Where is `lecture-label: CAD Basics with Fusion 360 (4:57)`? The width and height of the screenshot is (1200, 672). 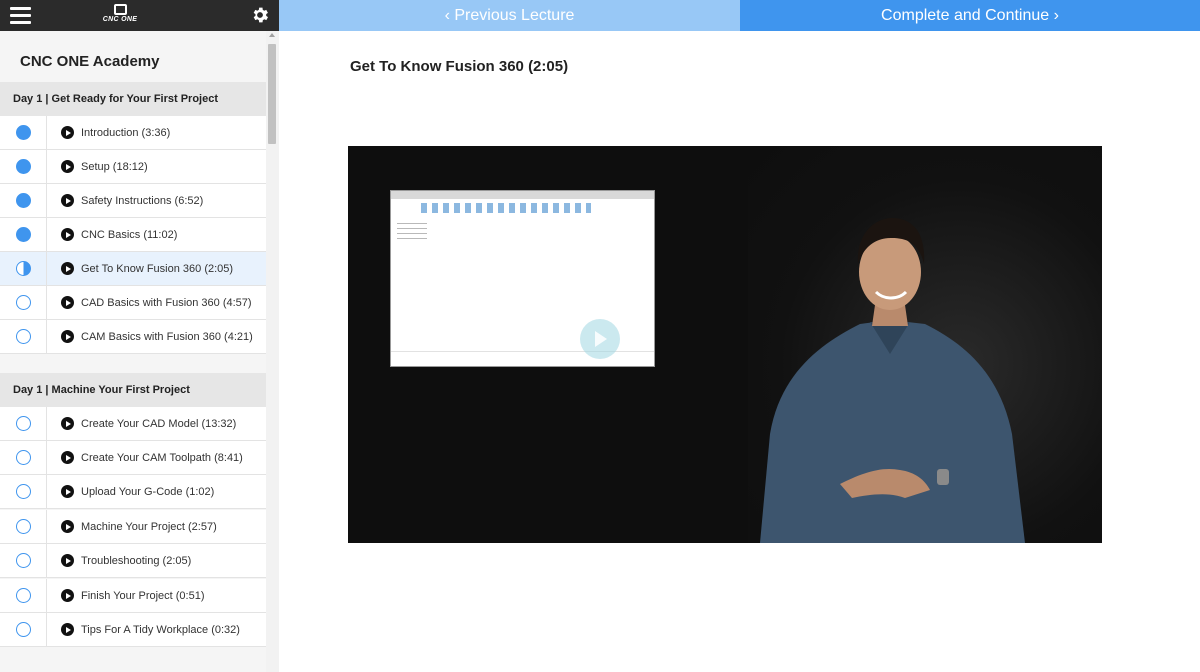 lecture-label: CAD Basics with Fusion 360 (4:57) is located at coordinates (166, 302).